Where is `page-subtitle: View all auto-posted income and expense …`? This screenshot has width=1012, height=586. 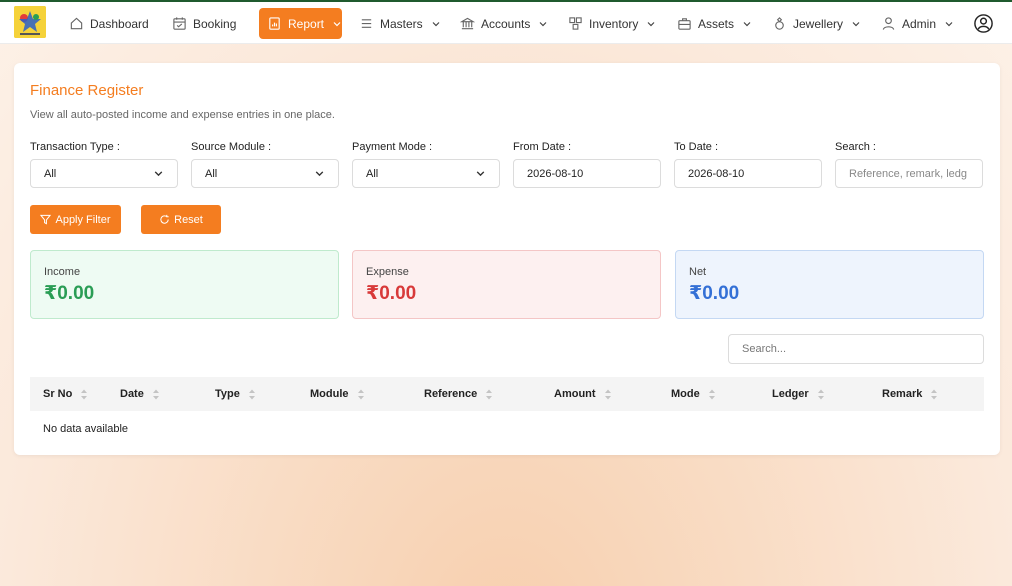
page-subtitle: View all auto-posted income and expense … is located at coordinates (182, 115).